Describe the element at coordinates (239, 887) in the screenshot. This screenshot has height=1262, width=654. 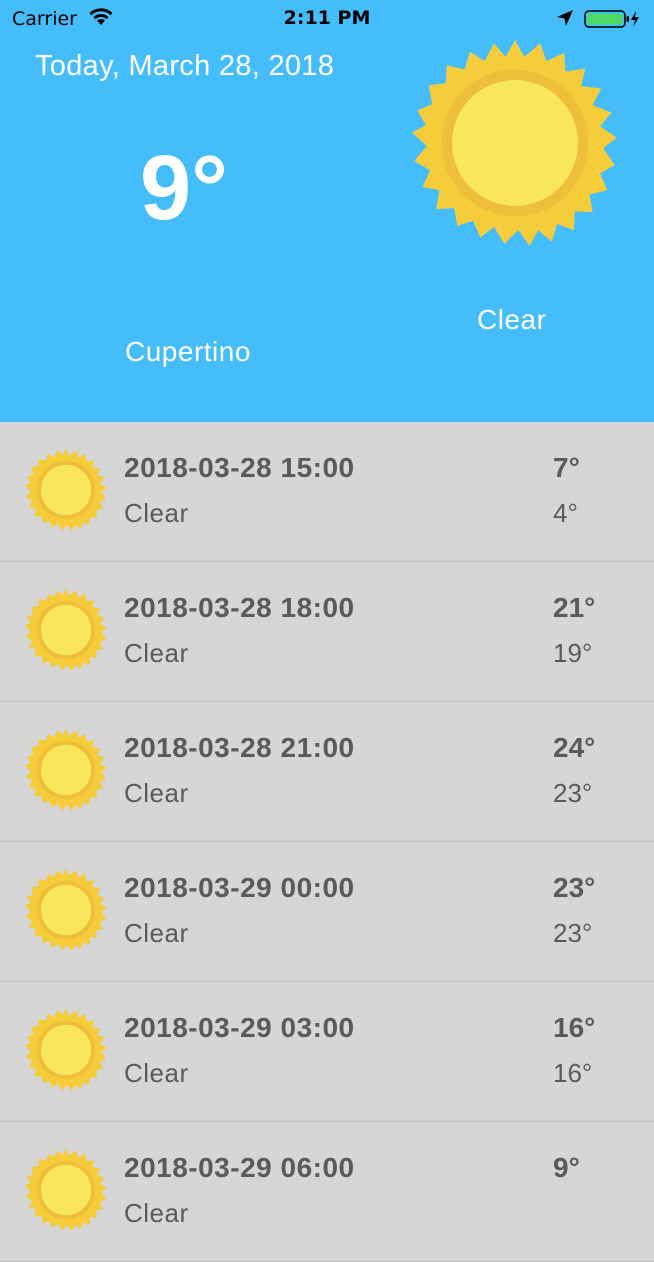
I see `forecast-time: 2018-03-29 00:00` at that location.